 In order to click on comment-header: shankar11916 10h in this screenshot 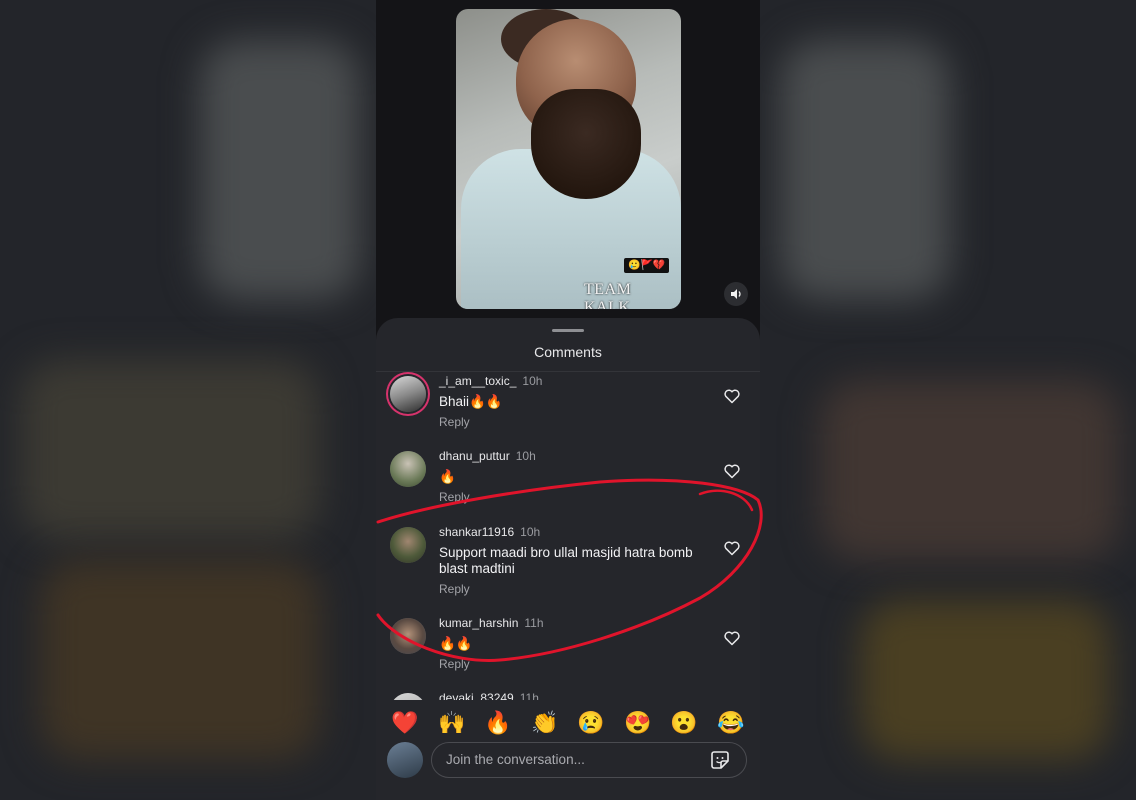, I will do `click(489, 532)`.